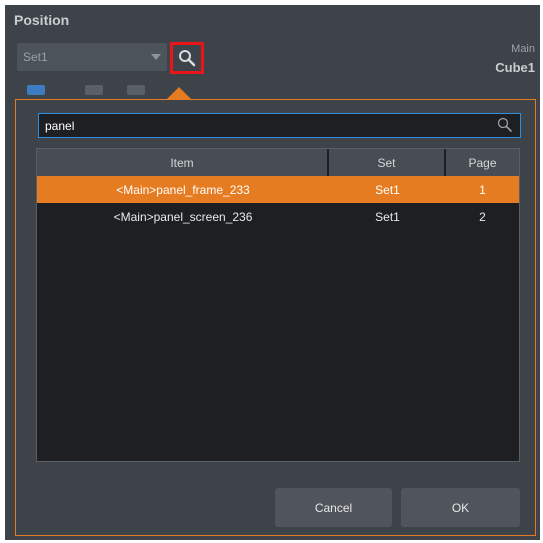  I want to click on search-field, so click(279, 125).